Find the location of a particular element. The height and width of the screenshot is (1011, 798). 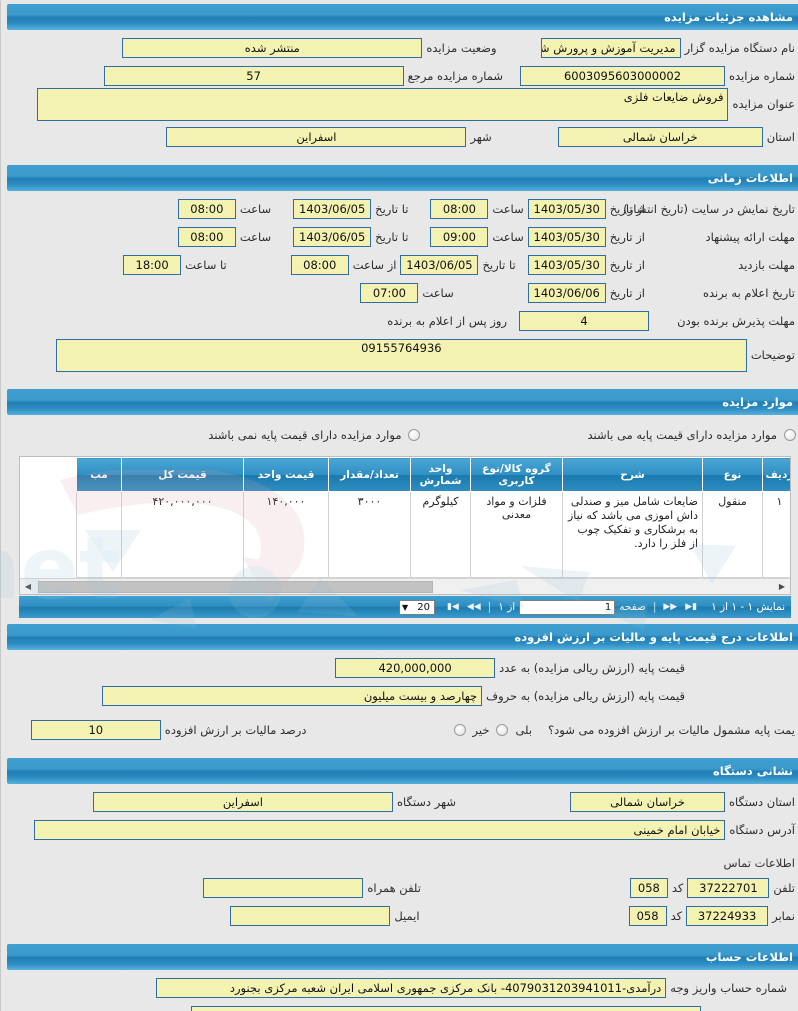

label-fax-code: کد is located at coordinates (676, 916).